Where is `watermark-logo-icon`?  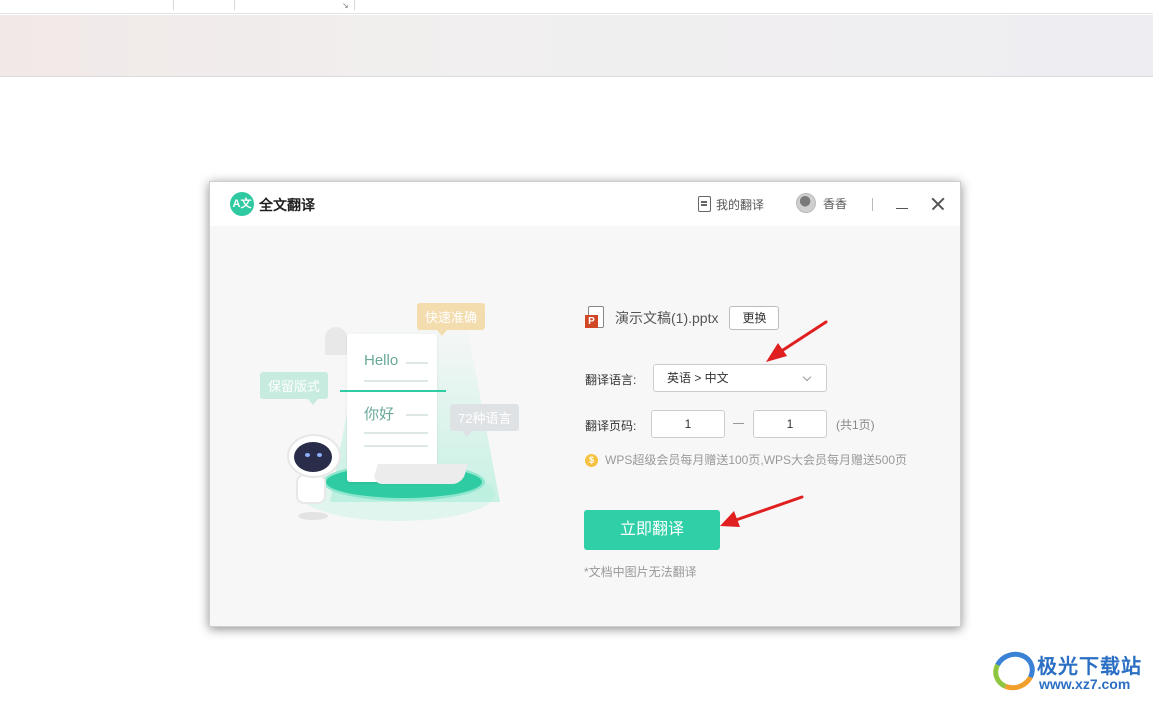 watermark-logo-icon is located at coordinates (1014, 671).